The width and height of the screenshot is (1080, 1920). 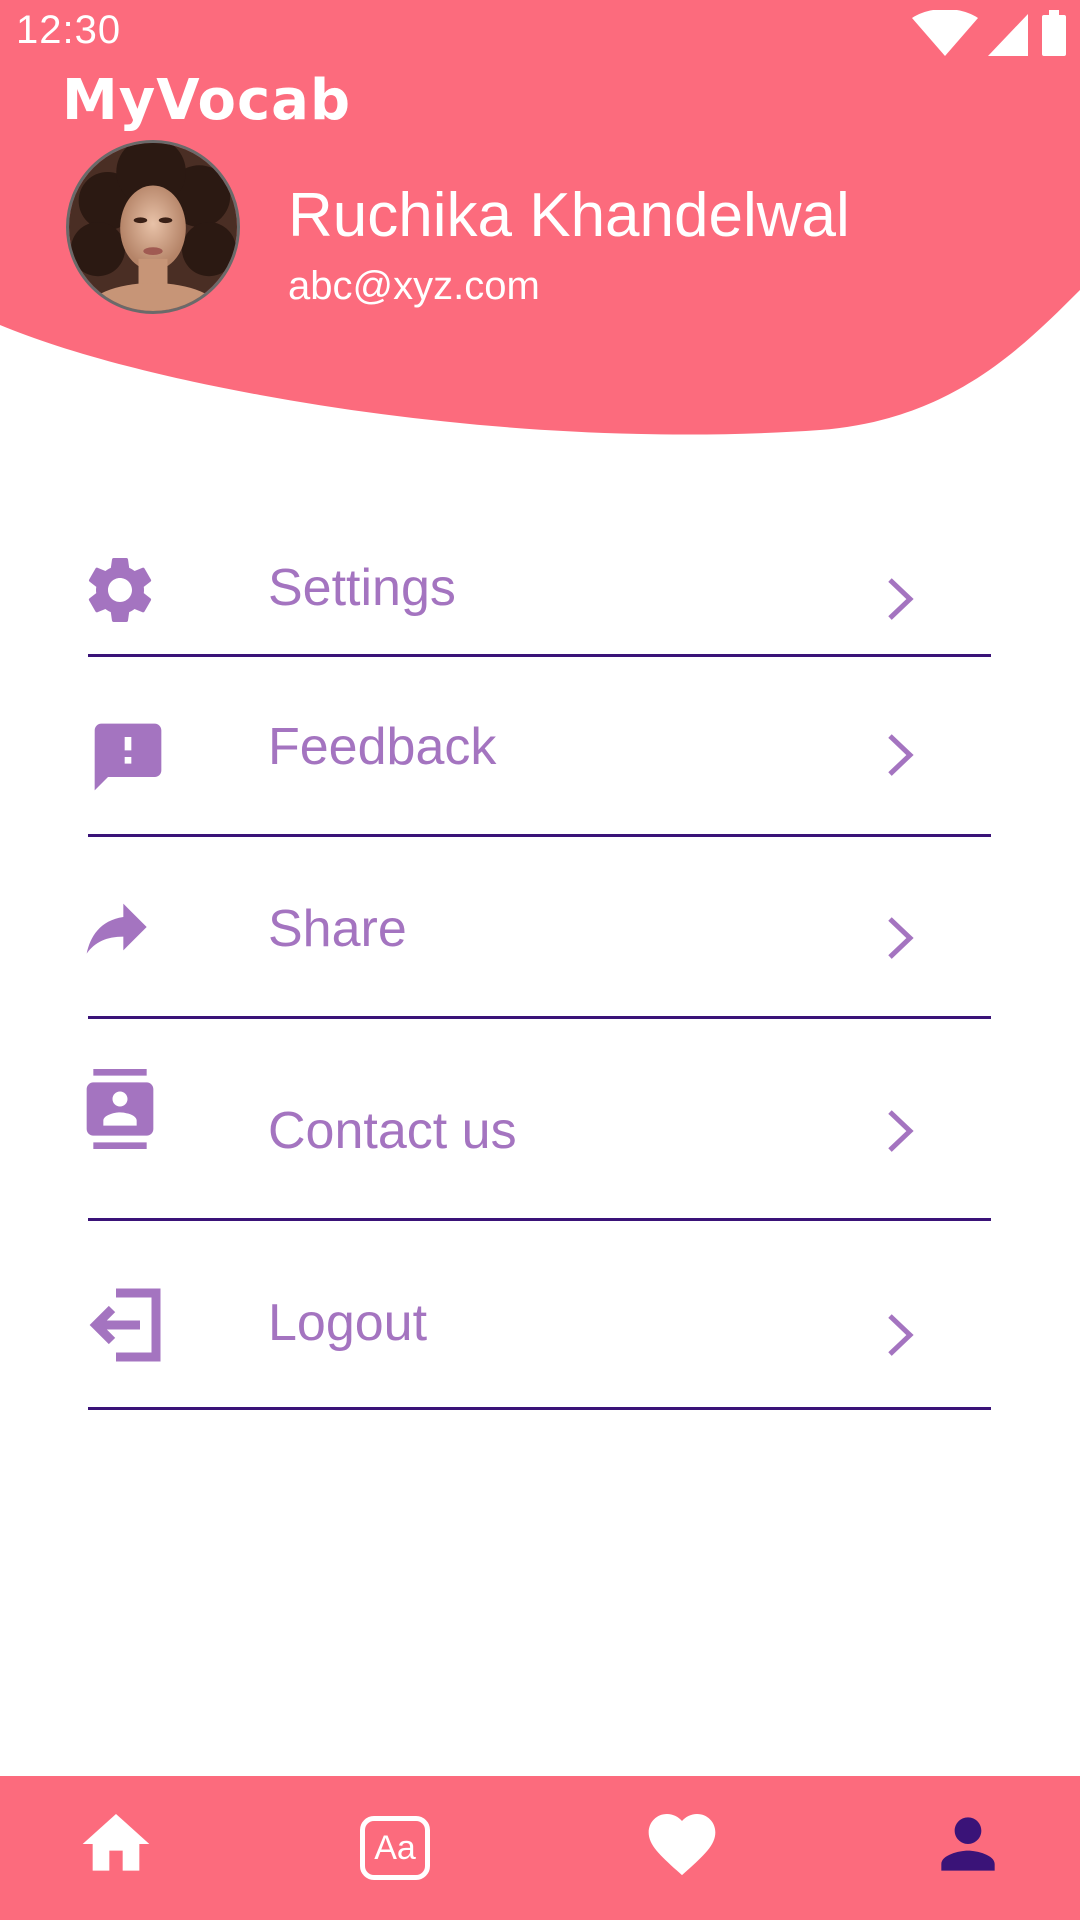 I want to click on bottom-navigation: Aa, so click(x=540, y=1848).